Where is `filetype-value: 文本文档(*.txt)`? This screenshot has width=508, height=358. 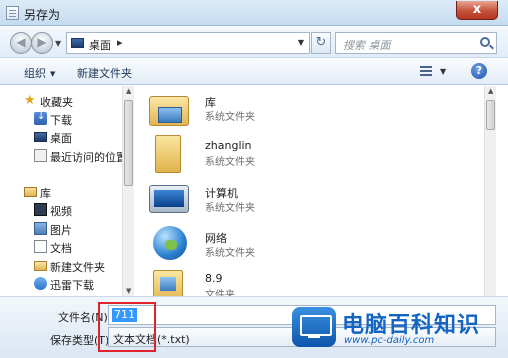 filetype-value: 文本文档(*.txt) is located at coordinates (151, 339).